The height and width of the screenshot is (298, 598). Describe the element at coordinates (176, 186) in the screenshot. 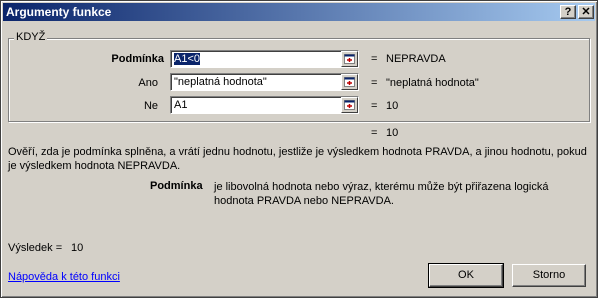

I see `argument-help-name: Podmínka` at that location.